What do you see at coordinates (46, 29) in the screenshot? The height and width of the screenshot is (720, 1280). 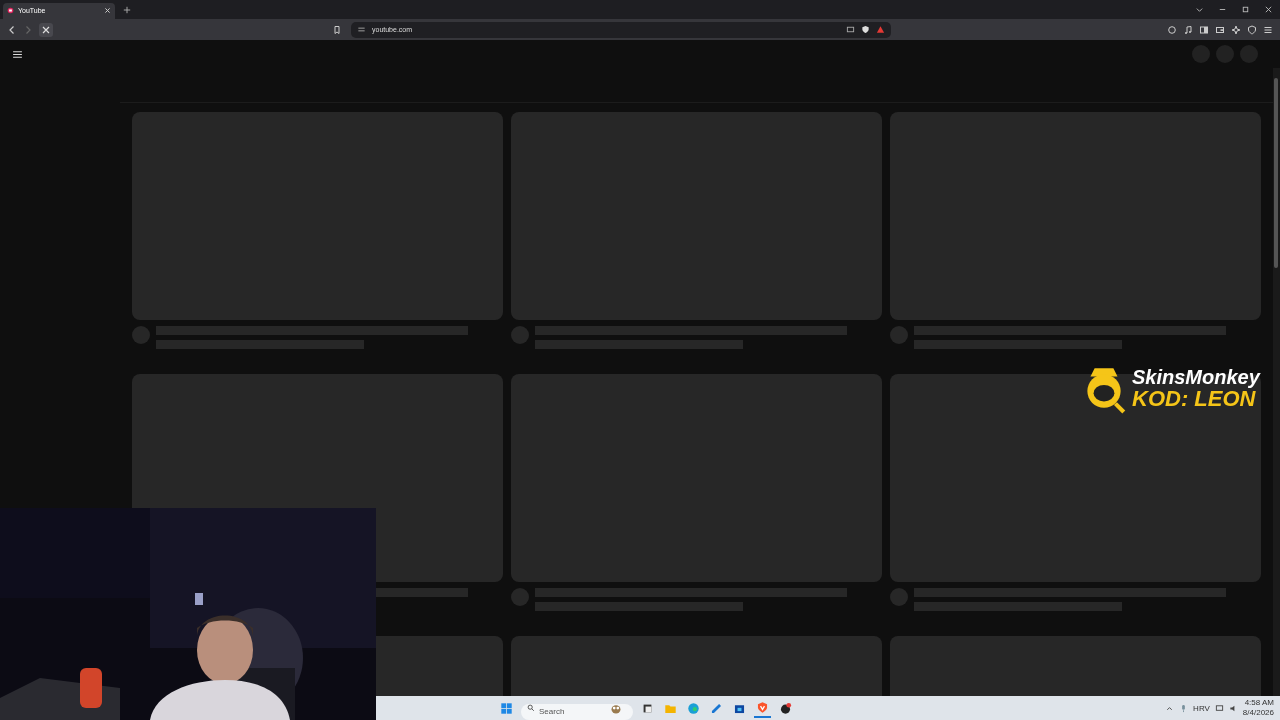 I see `stop-loading-icon` at bounding box center [46, 29].